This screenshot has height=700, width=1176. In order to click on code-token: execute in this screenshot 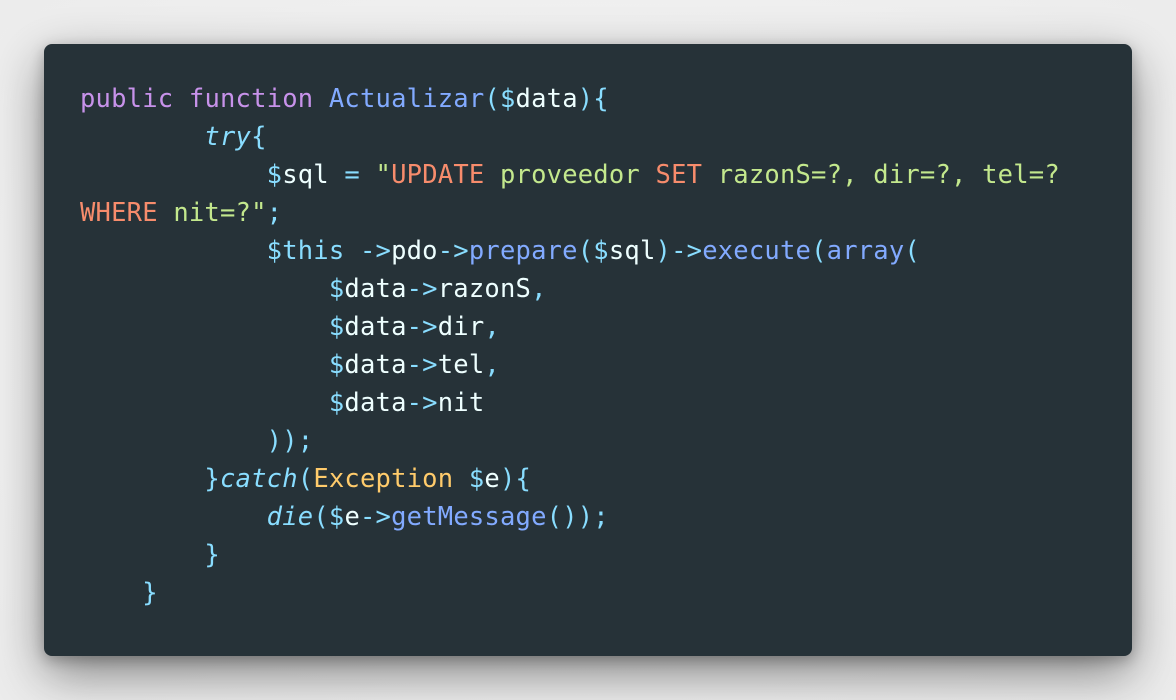, I will do `click(757, 251)`.